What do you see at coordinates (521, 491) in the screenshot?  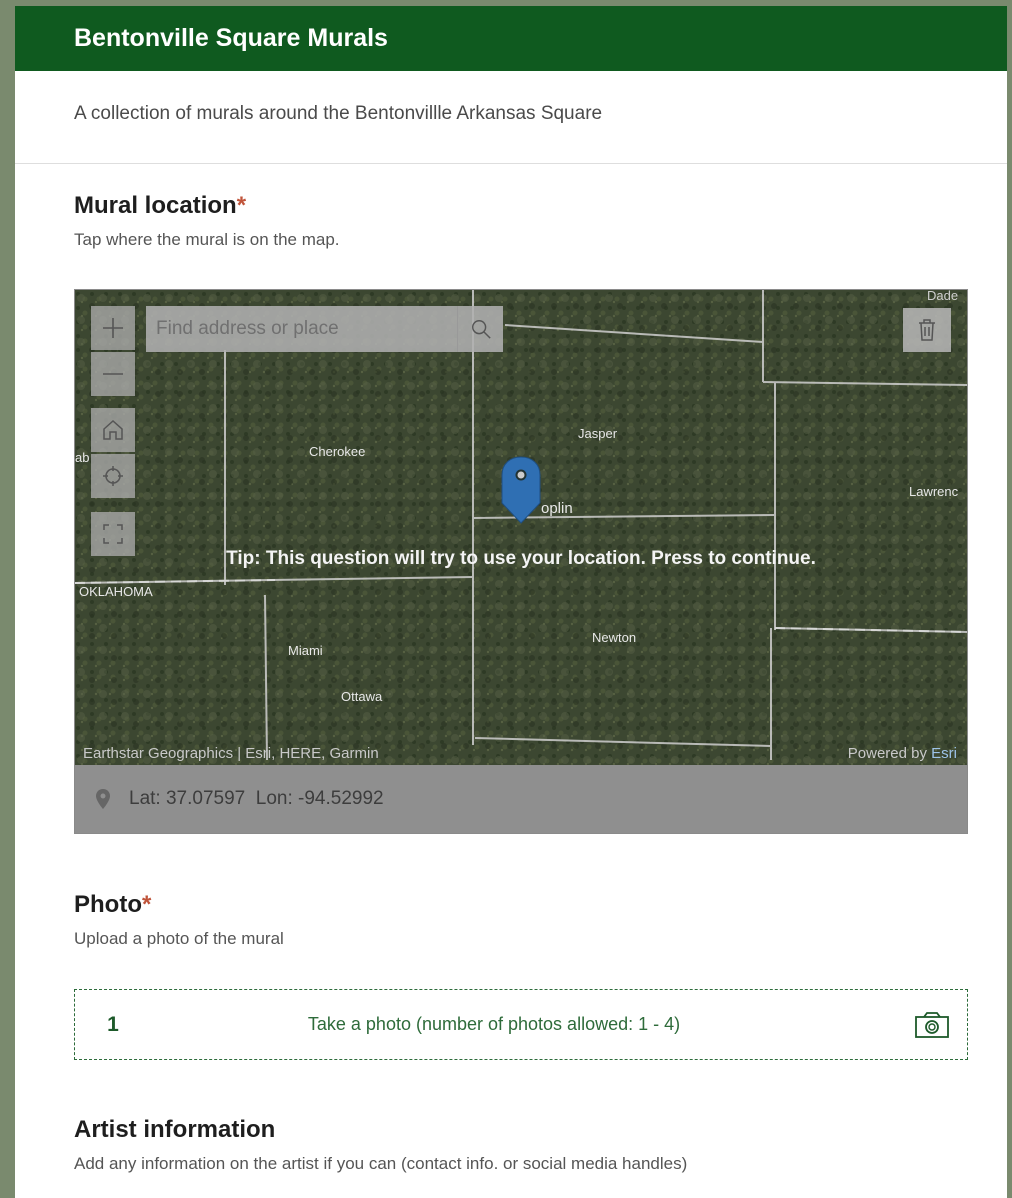 I see `map-pin-icon` at bounding box center [521, 491].